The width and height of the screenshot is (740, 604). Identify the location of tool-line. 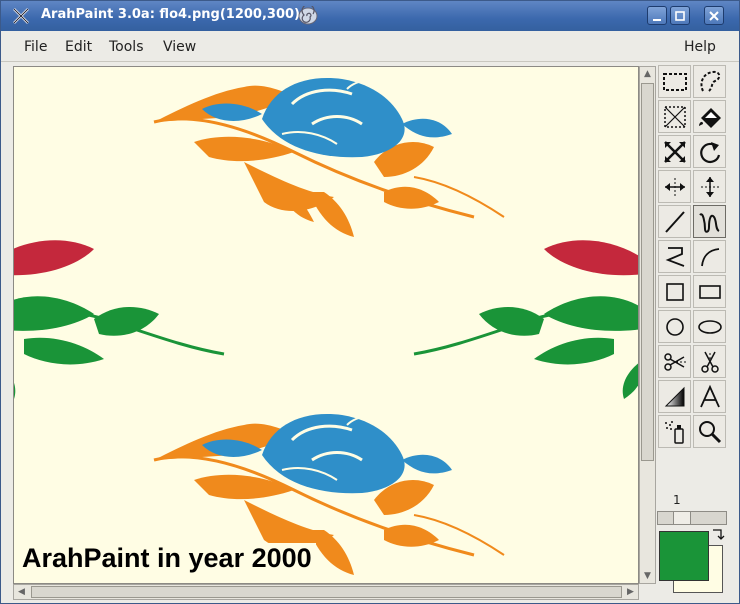
(674, 221).